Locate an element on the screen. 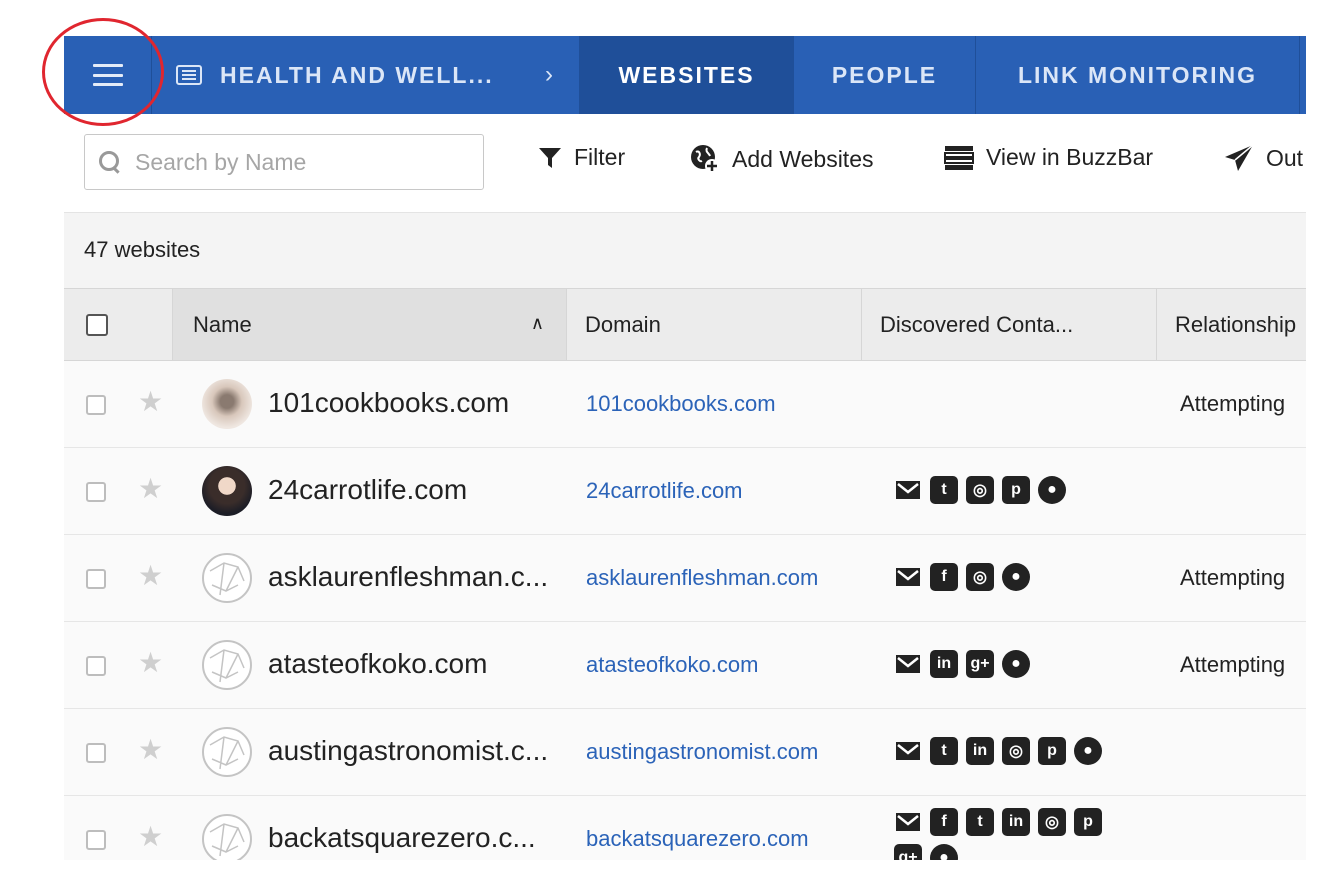 This screenshot has height=884, width=1320. tab-websites: WEBSITES is located at coordinates (687, 75).